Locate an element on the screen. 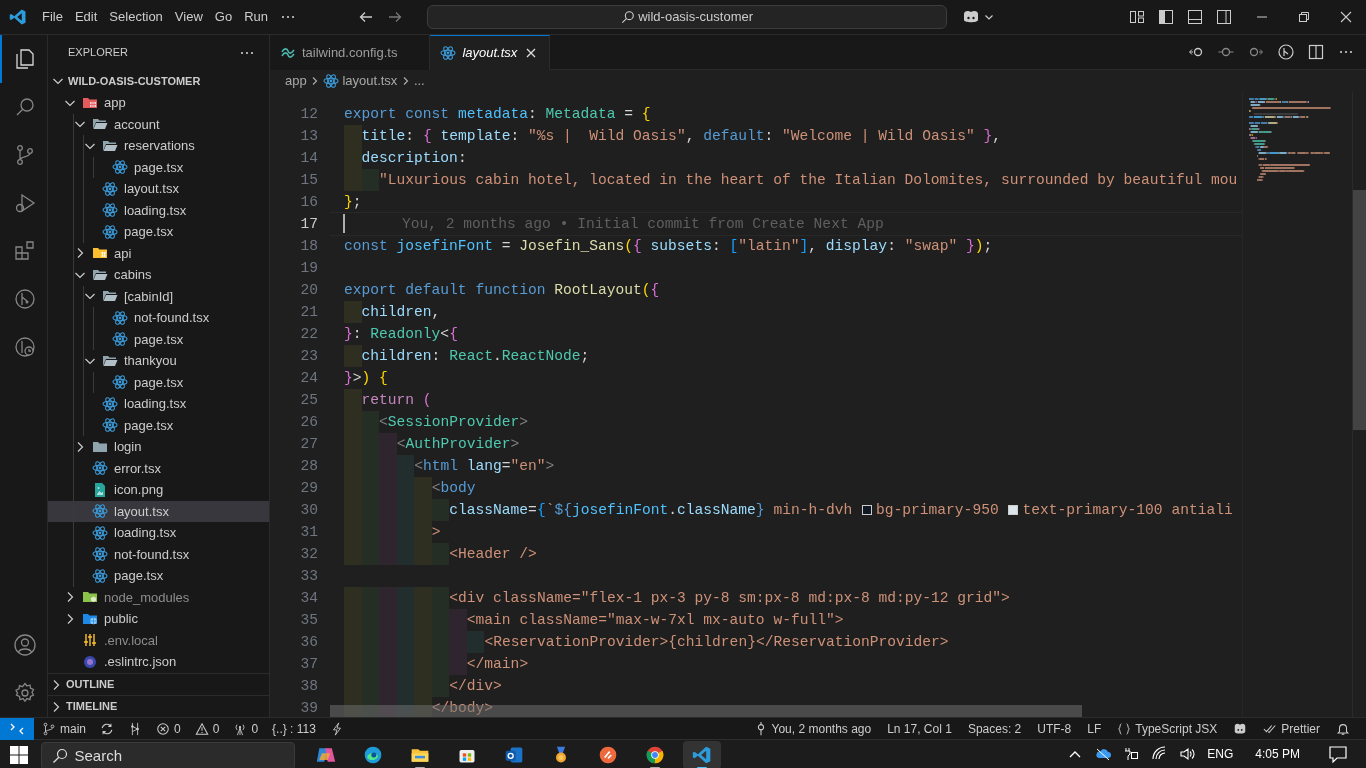 The width and height of the screenshot is (1366, 768). menu-item: Edit is located at coordinates (86, 17).